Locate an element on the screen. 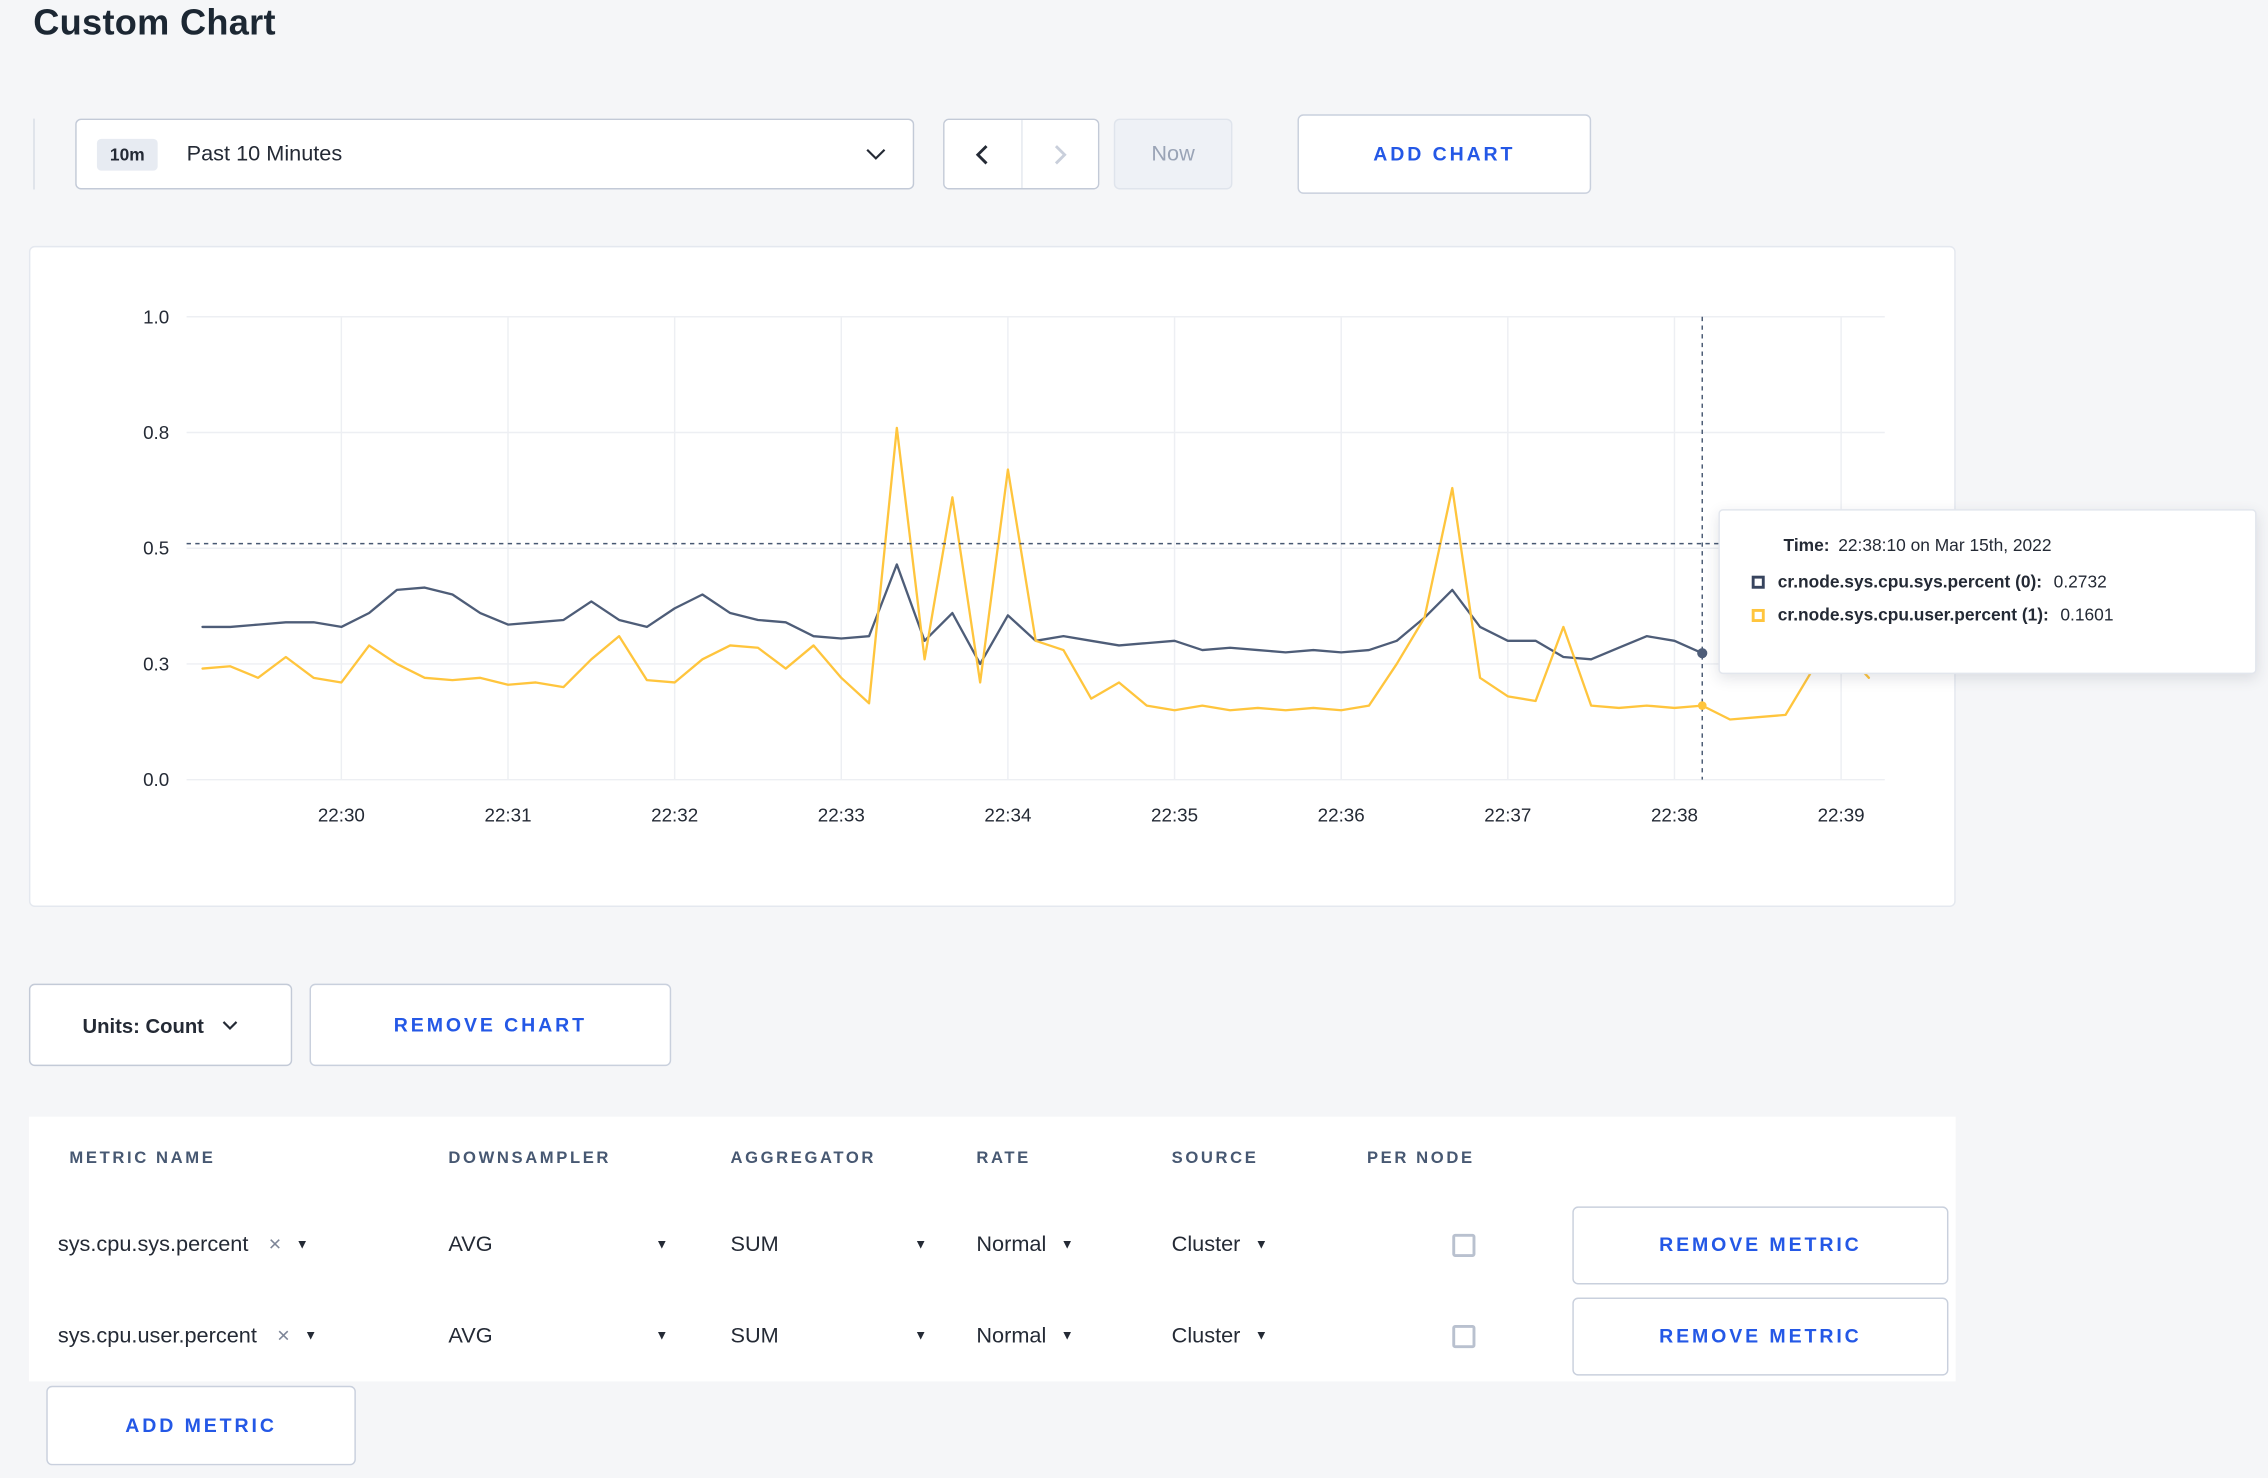  units-label: Units: Count is located at coordinates (143, 1025).